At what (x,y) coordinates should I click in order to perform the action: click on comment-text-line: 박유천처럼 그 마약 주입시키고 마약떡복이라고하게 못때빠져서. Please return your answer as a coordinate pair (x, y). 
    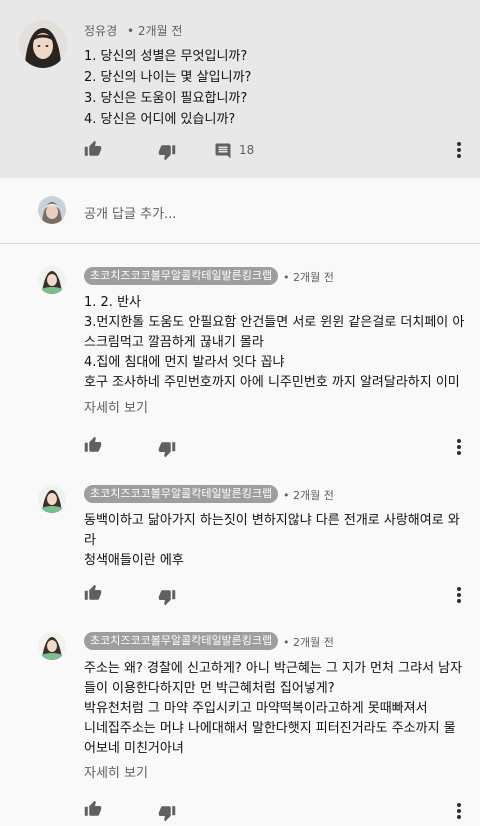
    Looking at the image, I should click on (256, 708).